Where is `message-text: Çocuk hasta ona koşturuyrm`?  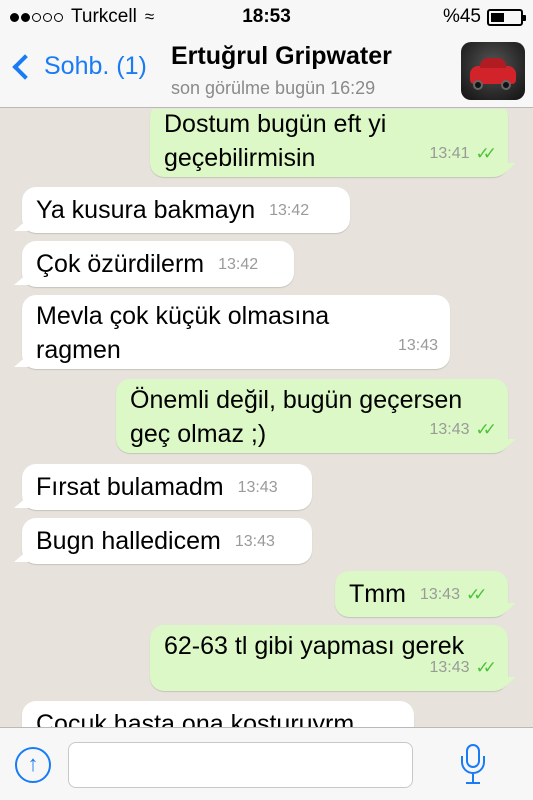 message-text: Çocuk hasta ona koşturuyrm is located at coordinates (195, 718).